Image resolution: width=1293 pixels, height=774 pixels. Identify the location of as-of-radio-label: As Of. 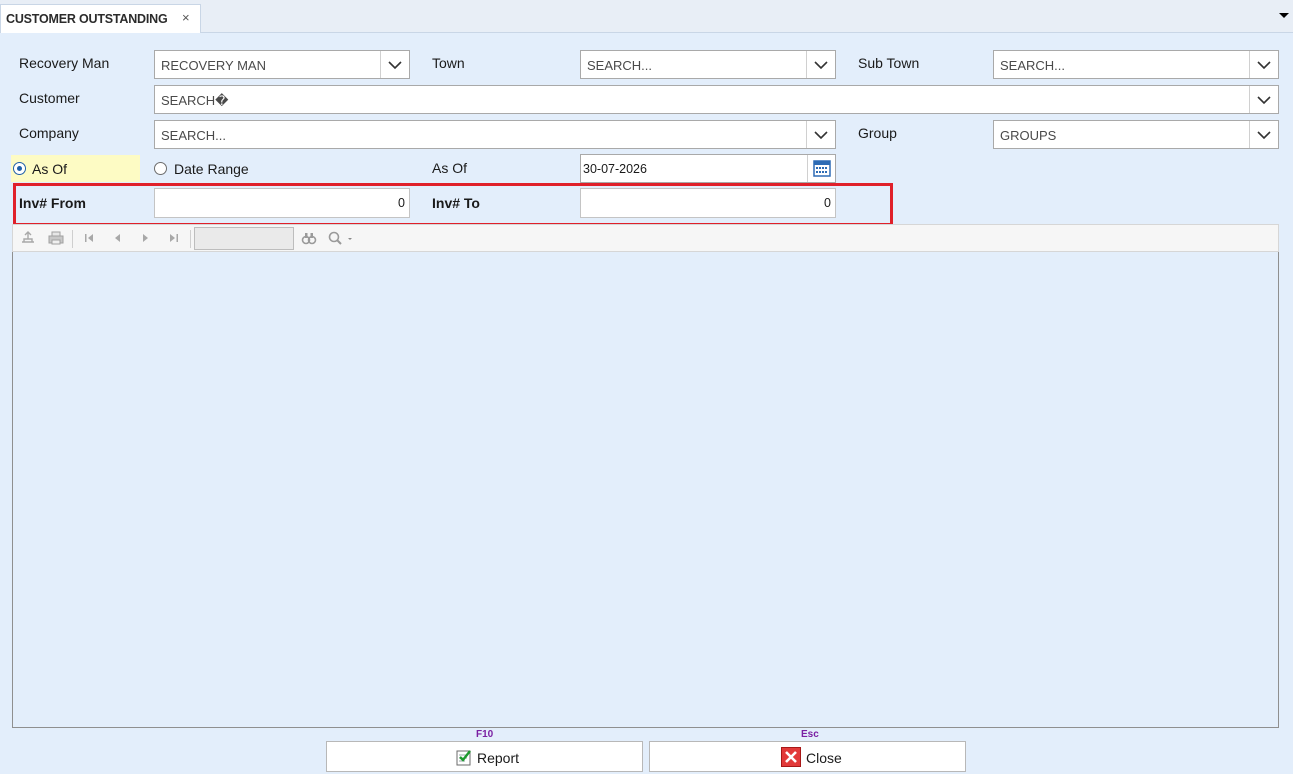
(50, 169).